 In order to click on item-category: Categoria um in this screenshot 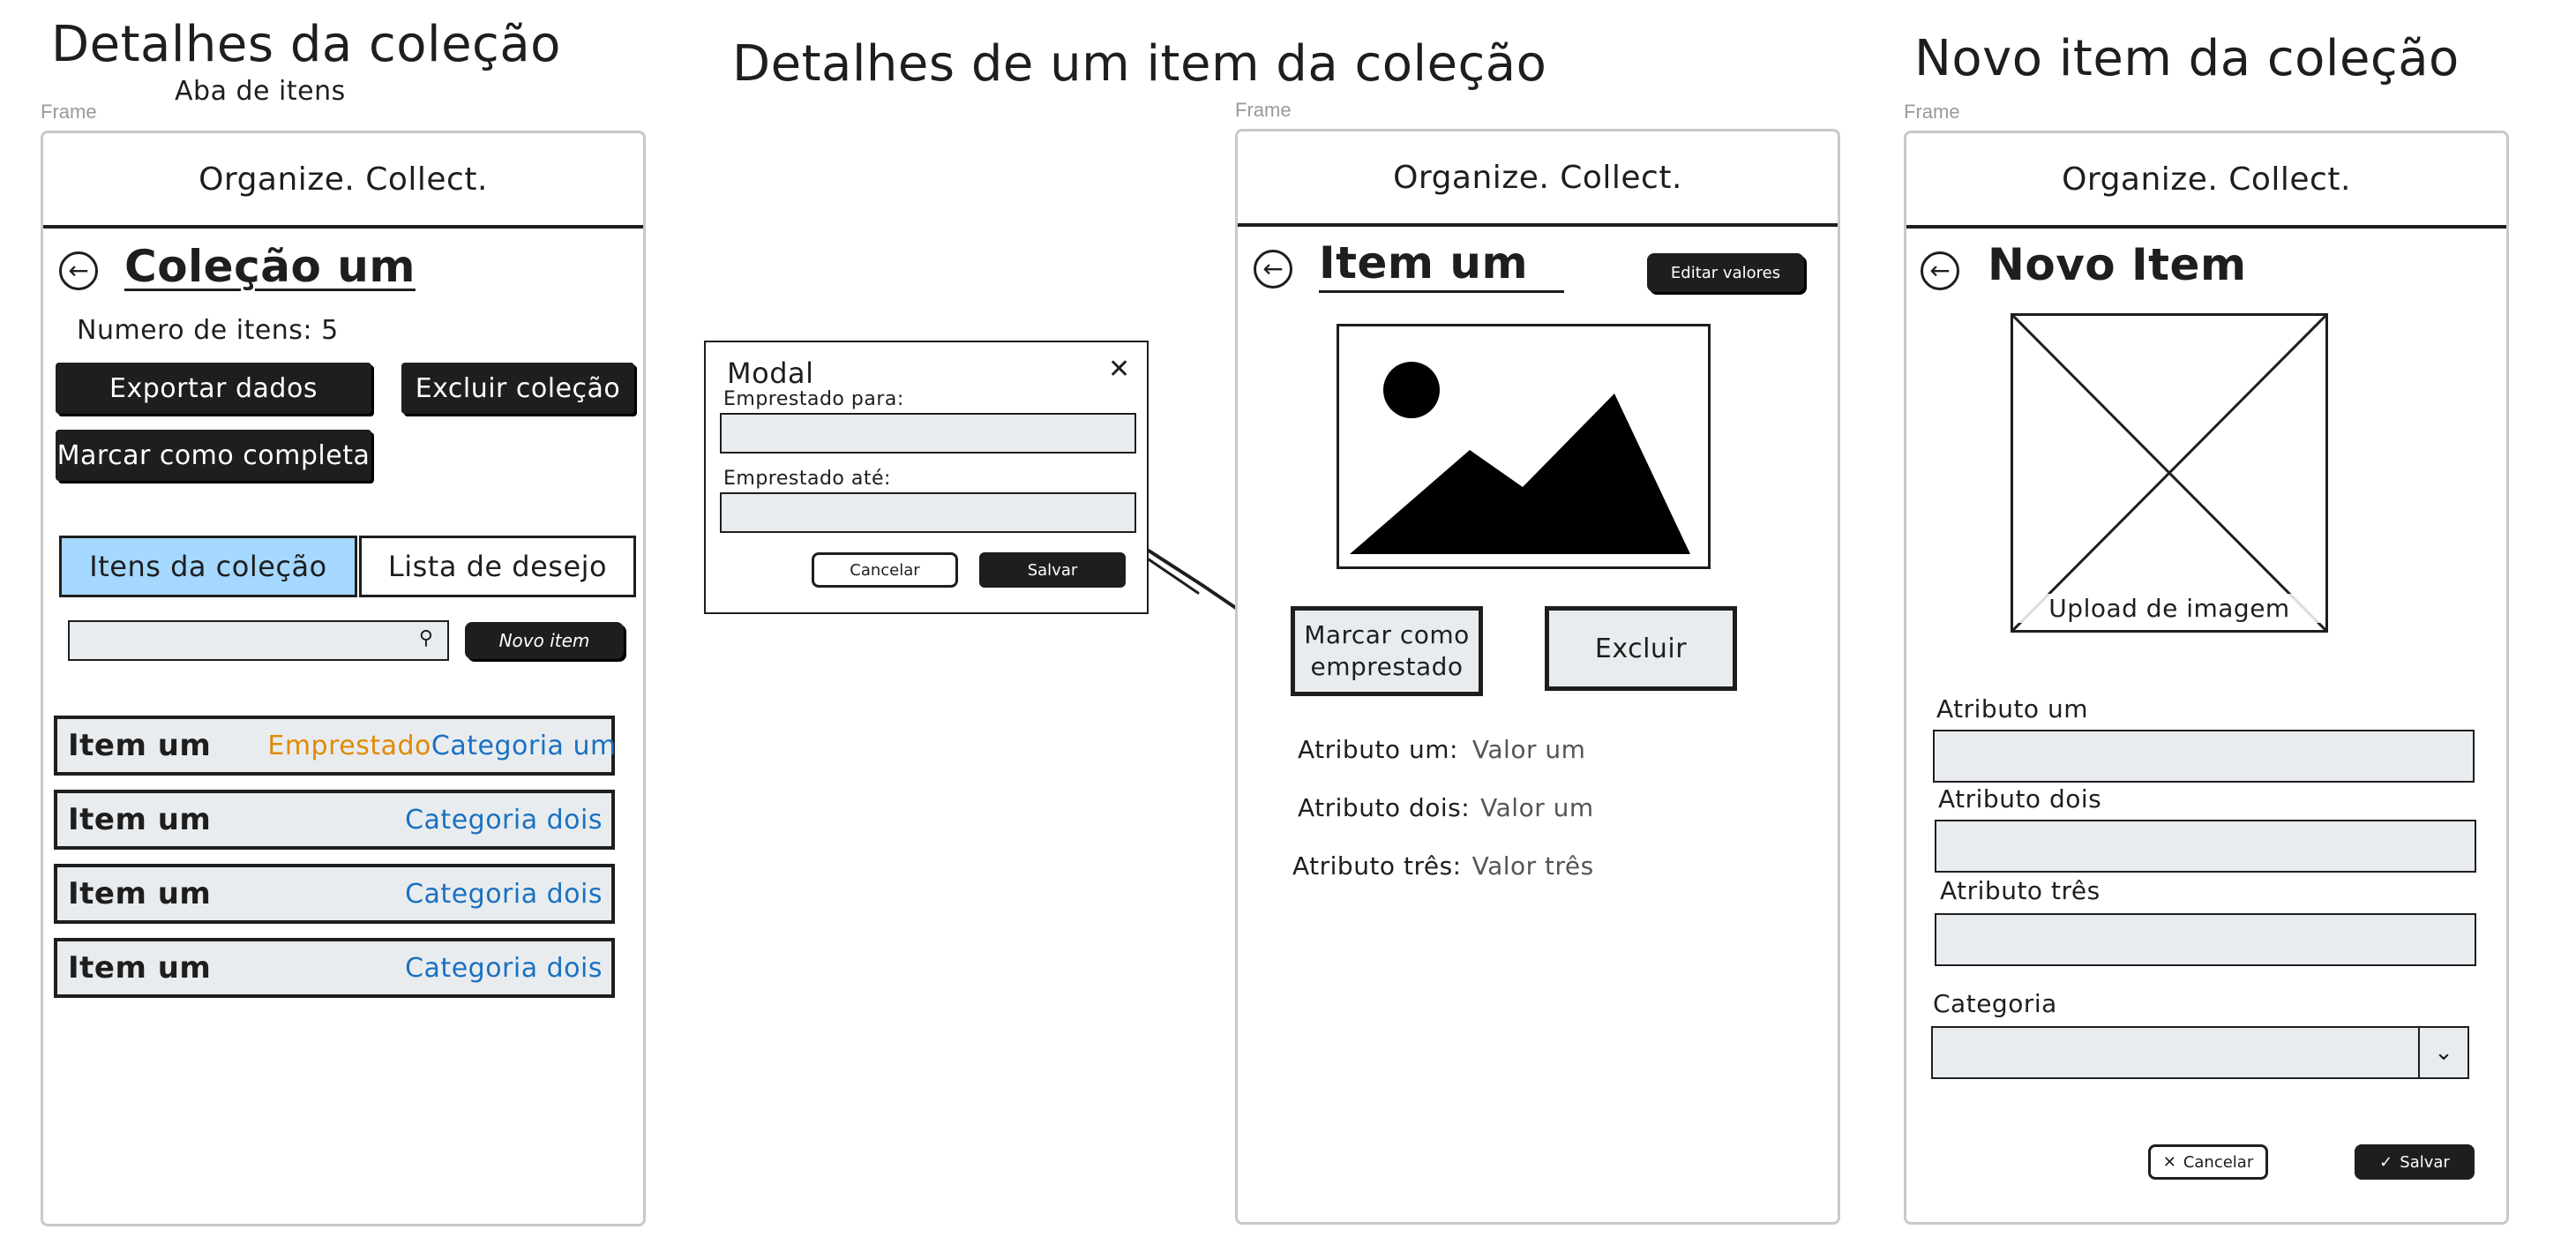, I will do `click(524, 745)`.